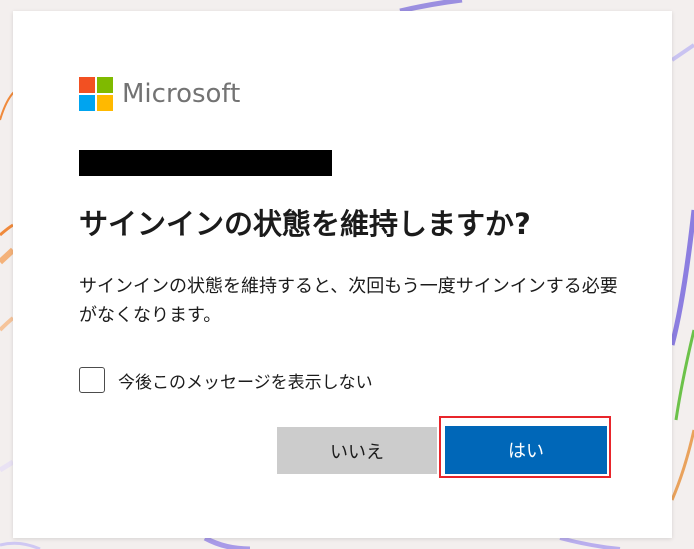 The width and height of the screenshot is (694, 549). Describe the element at coordinates (245, 380) in the screenshot. I see `dont-show-again-label: 今後このメッセージを表示しない` at that location.